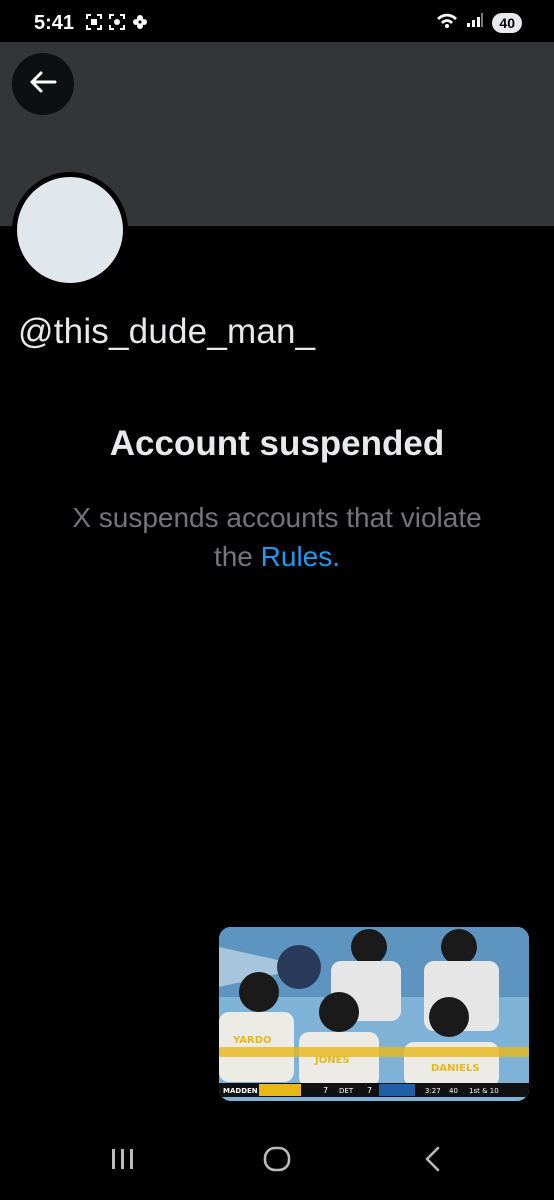 The width and height of the screenshot is (554, 1200). I want to click on recent-apps-button, so click(123, 1161).